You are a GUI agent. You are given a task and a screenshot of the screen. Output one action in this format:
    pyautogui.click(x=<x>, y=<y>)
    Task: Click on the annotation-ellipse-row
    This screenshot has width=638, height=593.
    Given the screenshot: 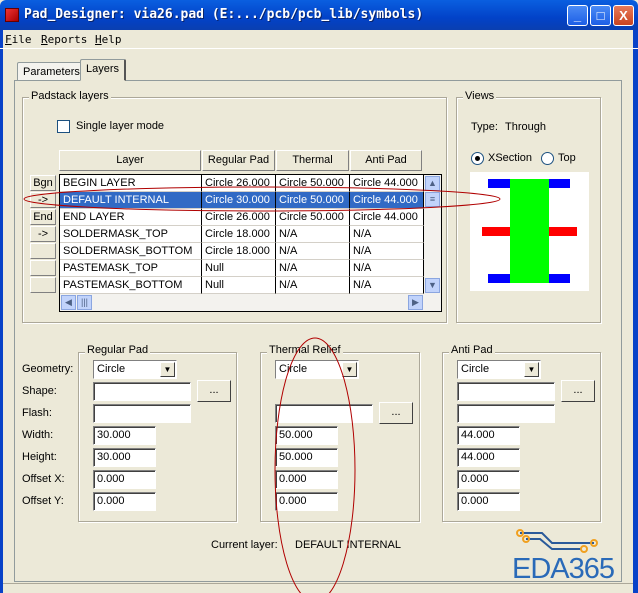 What is the action you would take?
    pyautogui.click(x=262, y=199)
    